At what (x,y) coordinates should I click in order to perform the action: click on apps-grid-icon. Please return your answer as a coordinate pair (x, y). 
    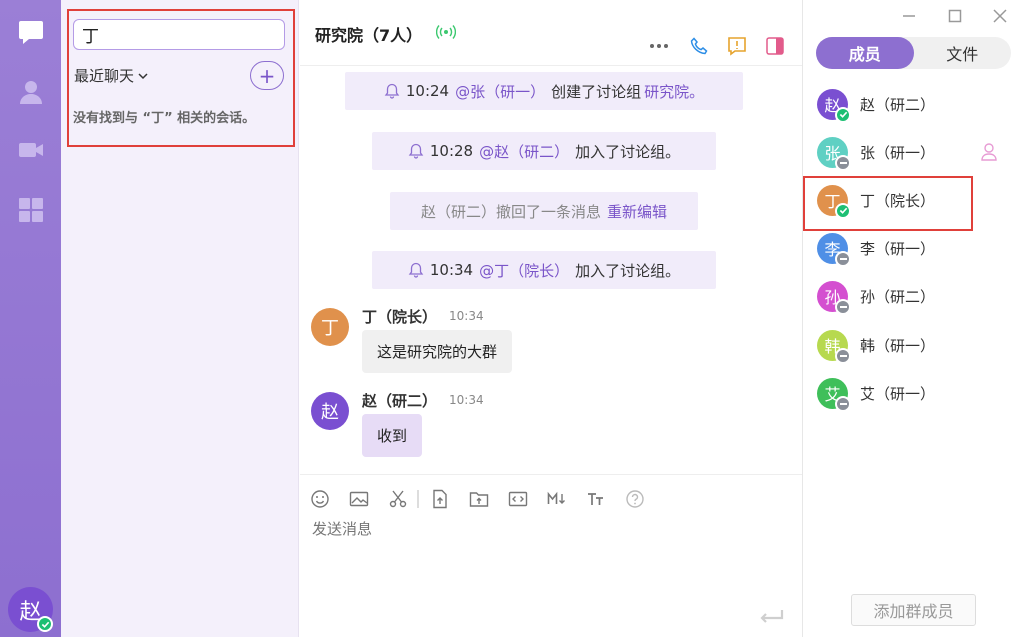
    Looking at the image, I should click on (30, 209).